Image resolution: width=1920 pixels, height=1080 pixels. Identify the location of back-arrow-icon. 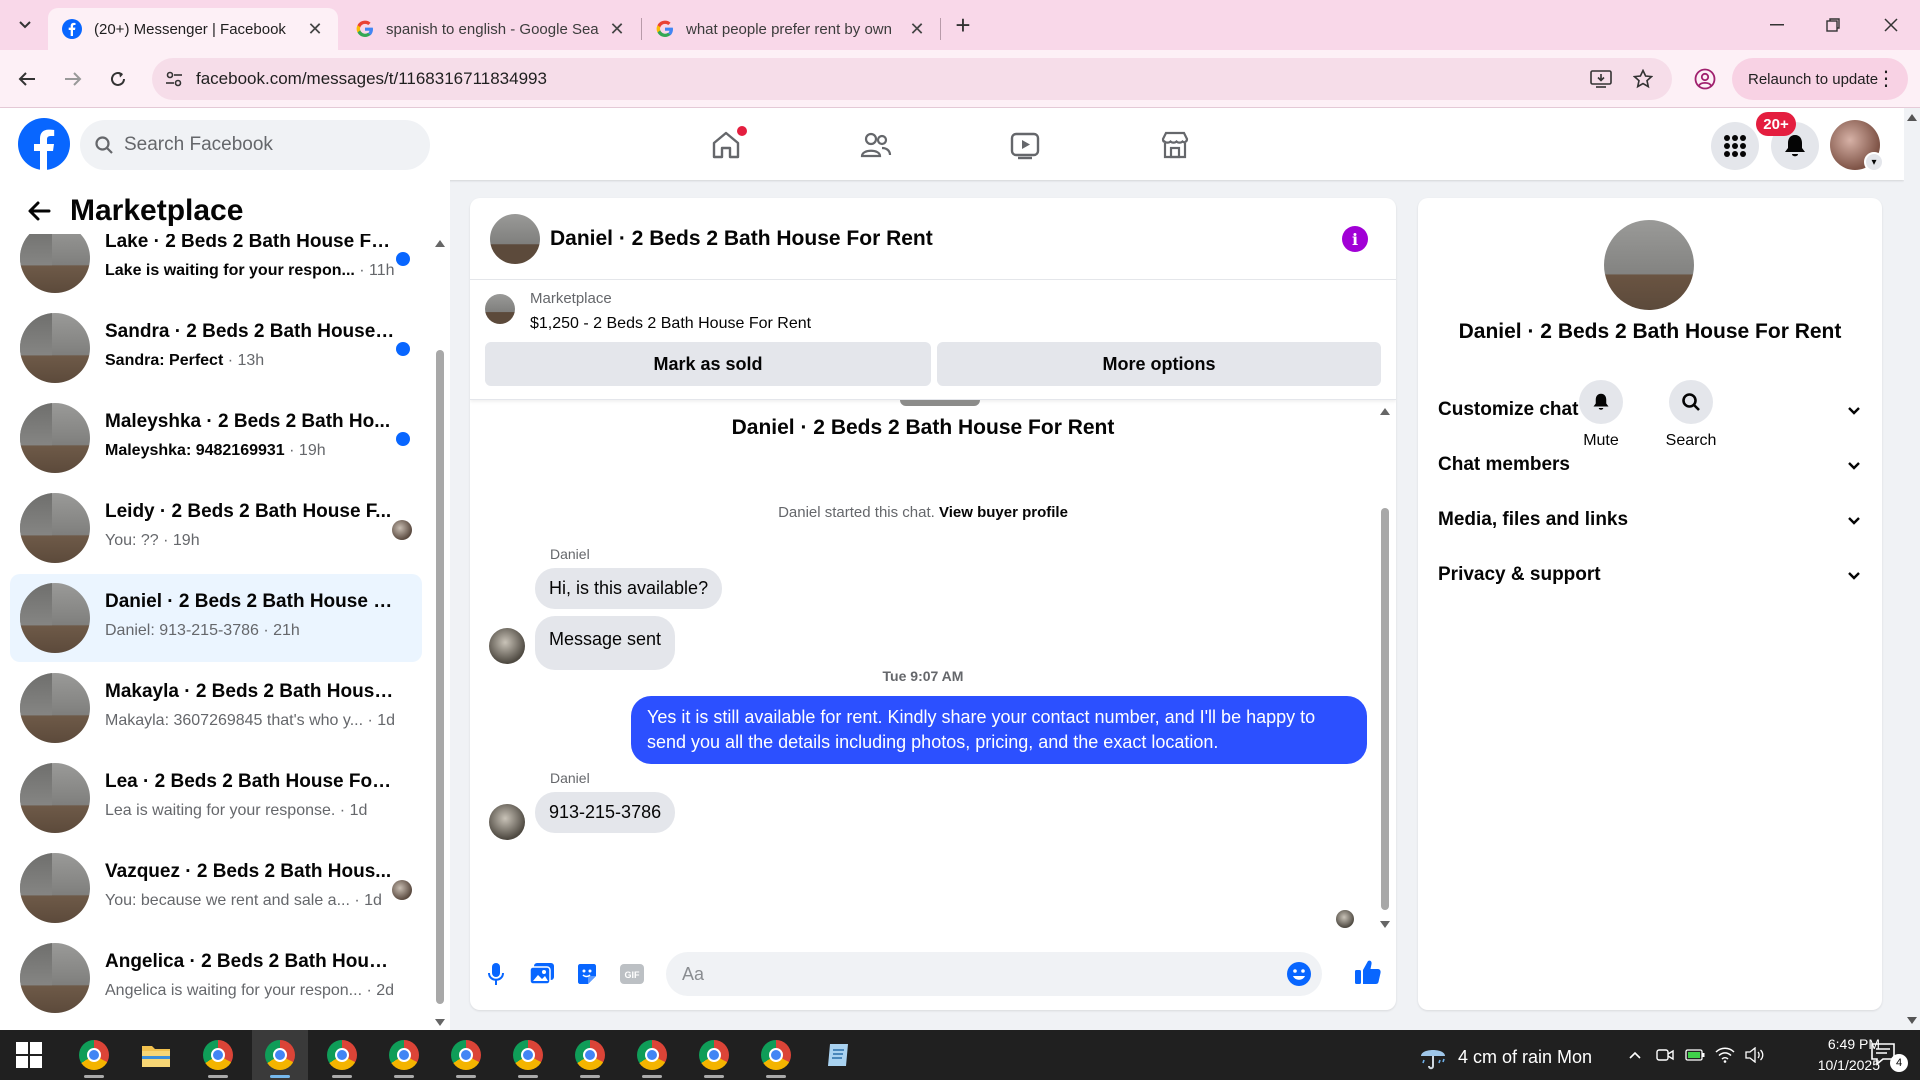
(39, 211).